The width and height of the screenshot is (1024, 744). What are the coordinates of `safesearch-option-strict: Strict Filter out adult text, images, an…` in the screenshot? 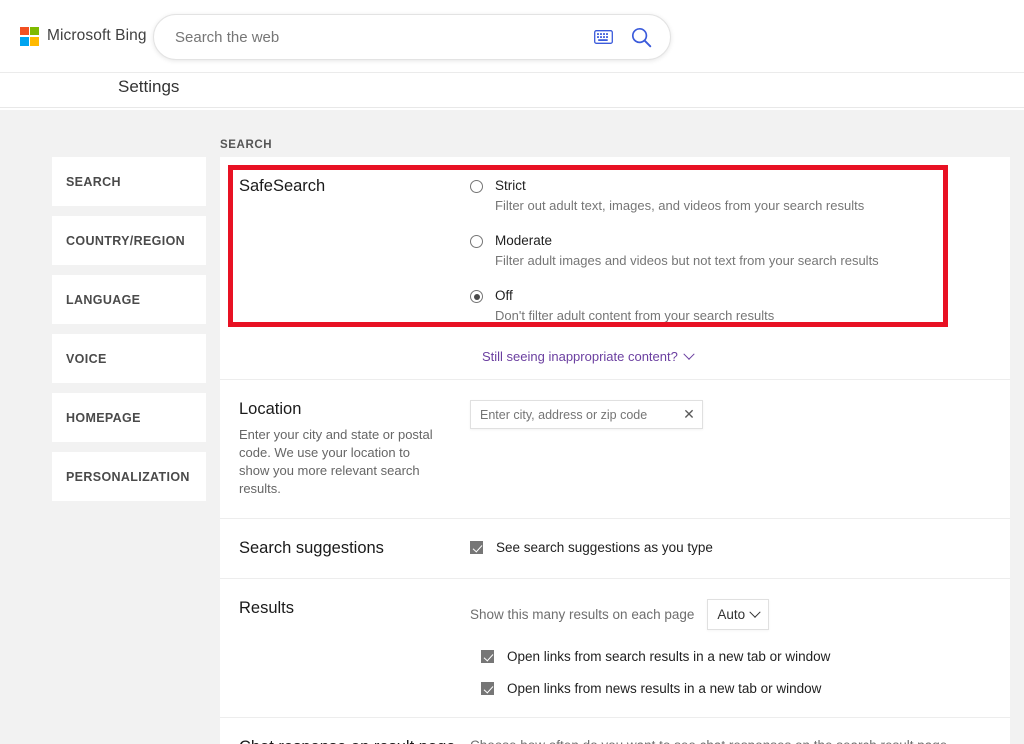 It's located at (732, 196).